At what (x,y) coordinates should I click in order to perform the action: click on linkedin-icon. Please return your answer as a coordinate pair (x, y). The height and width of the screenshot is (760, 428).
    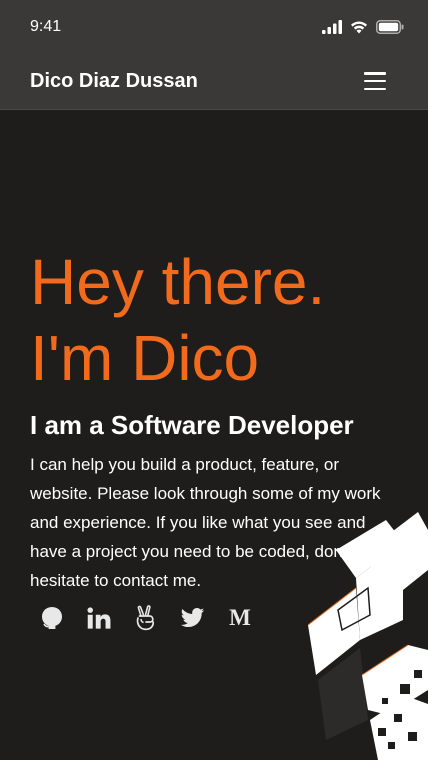
    Looking at the image, I should click on (99, 618).